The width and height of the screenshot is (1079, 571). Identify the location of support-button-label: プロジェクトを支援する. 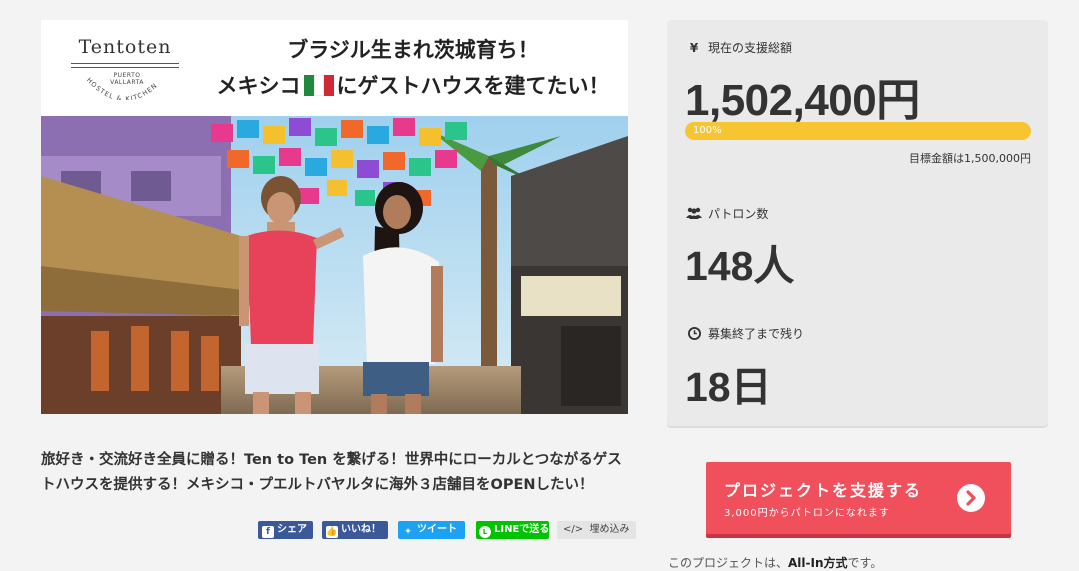
(823, 490).